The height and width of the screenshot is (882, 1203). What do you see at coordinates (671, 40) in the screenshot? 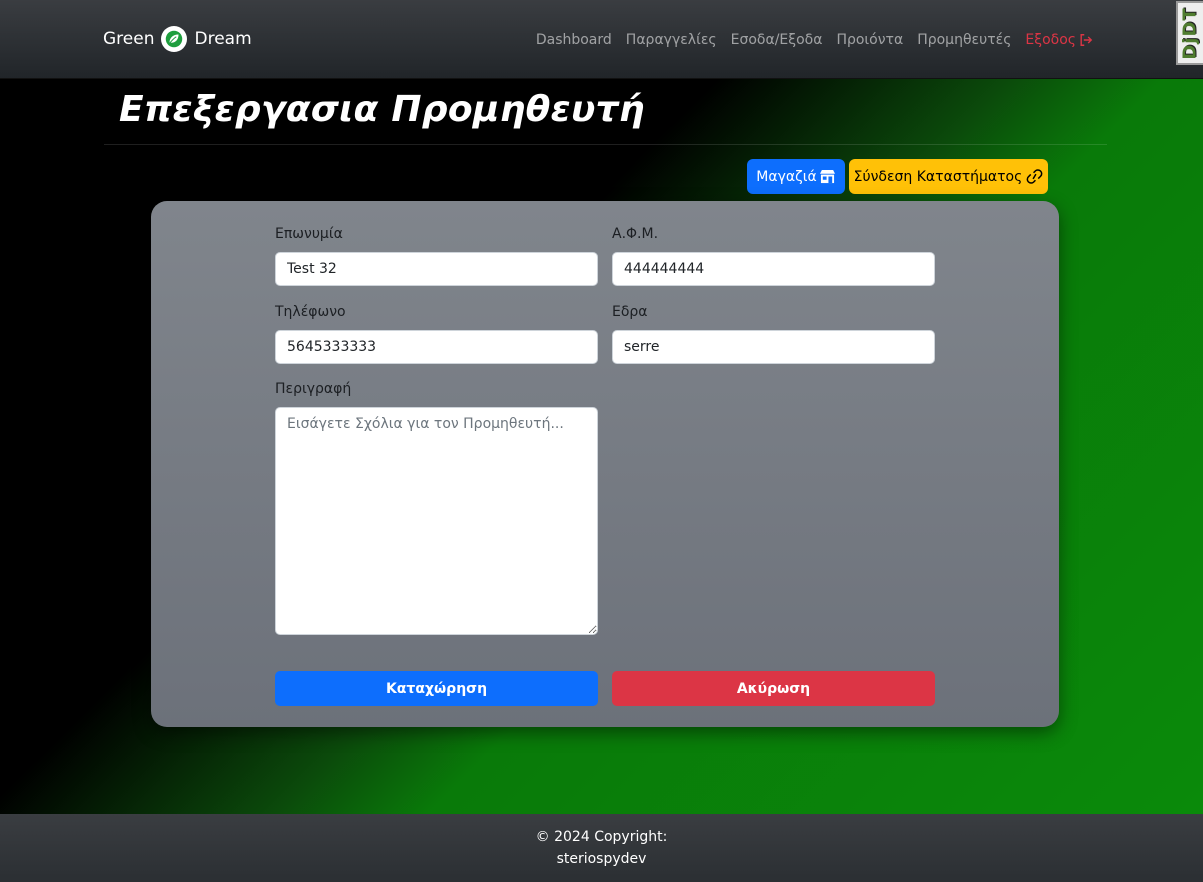
I see `nav-orders: Παραγγελίες` at bounding box center [671, 40].